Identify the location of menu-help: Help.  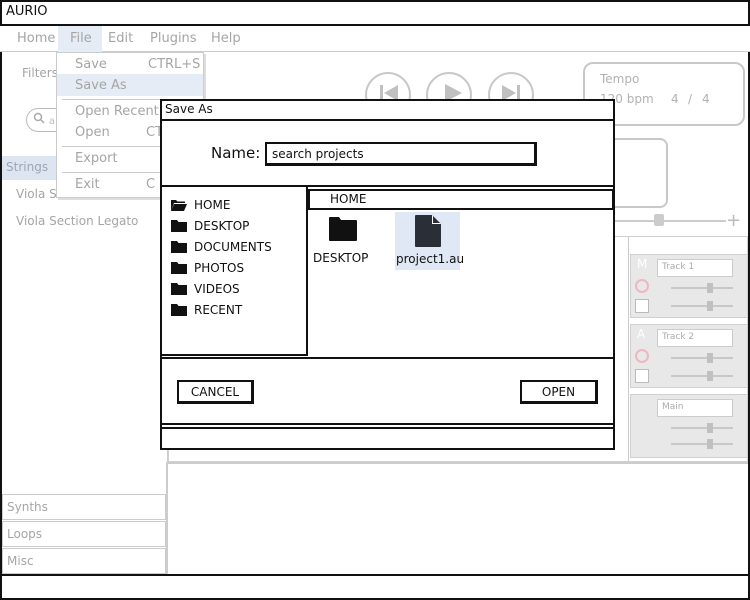
(226, 38).